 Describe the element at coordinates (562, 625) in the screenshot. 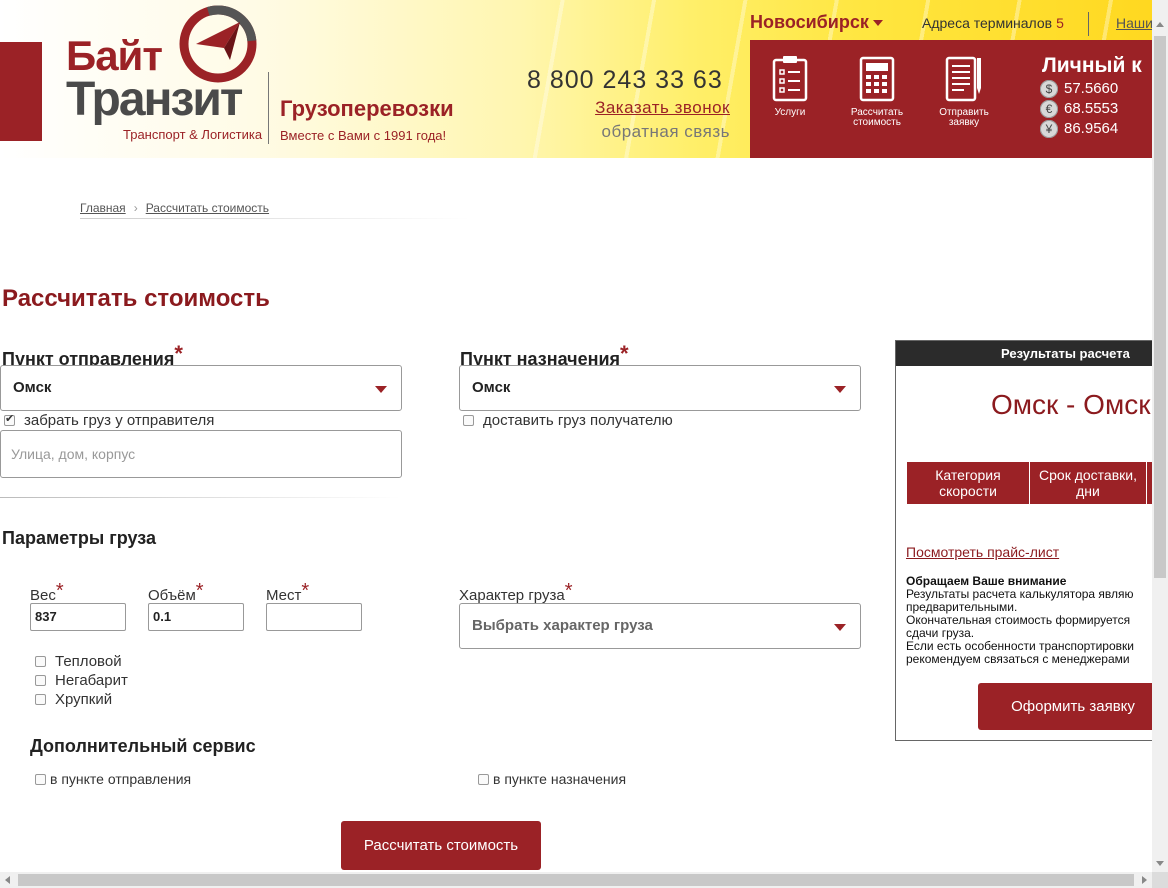

I see `cargo-nature-placeholder: Выбрать характер груза` at that location.